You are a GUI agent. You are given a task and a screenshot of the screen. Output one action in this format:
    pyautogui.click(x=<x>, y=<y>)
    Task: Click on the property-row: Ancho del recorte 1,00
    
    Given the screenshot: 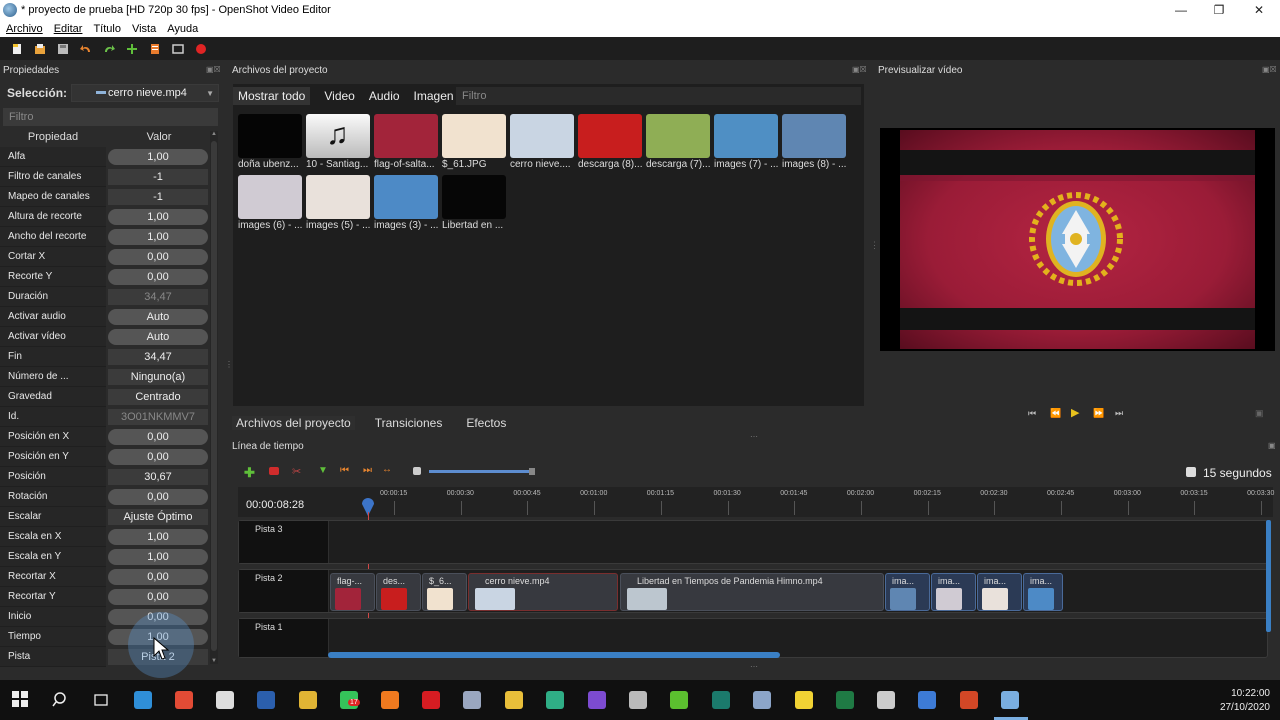 What is the action you would take?
    pyautogui.click(x=106, y=237)
    